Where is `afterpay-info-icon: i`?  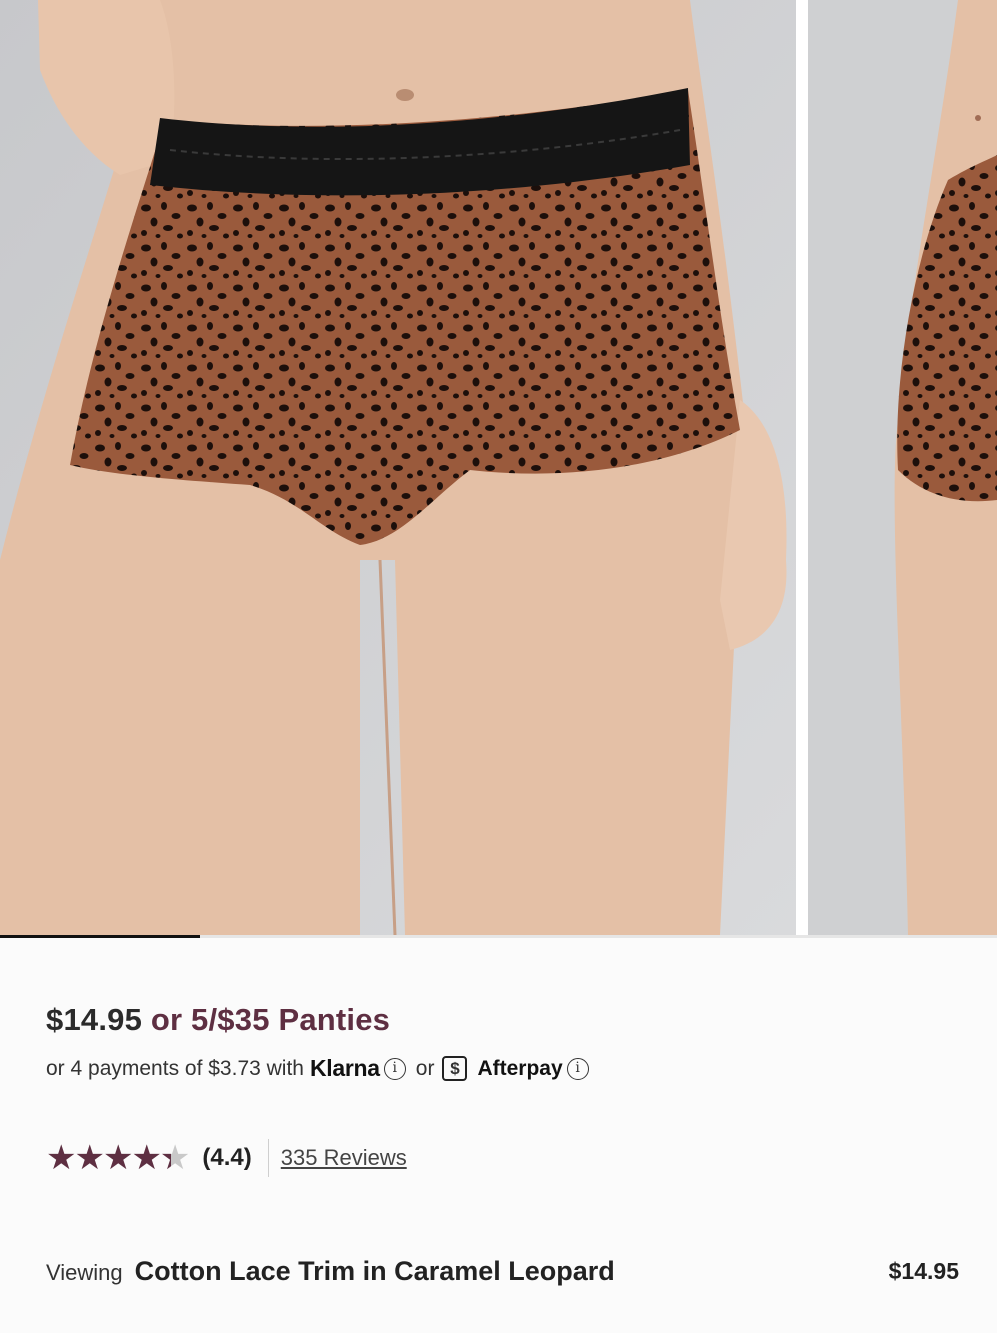 afterpay-info-icon: i is located at coordinates (577, 1068).